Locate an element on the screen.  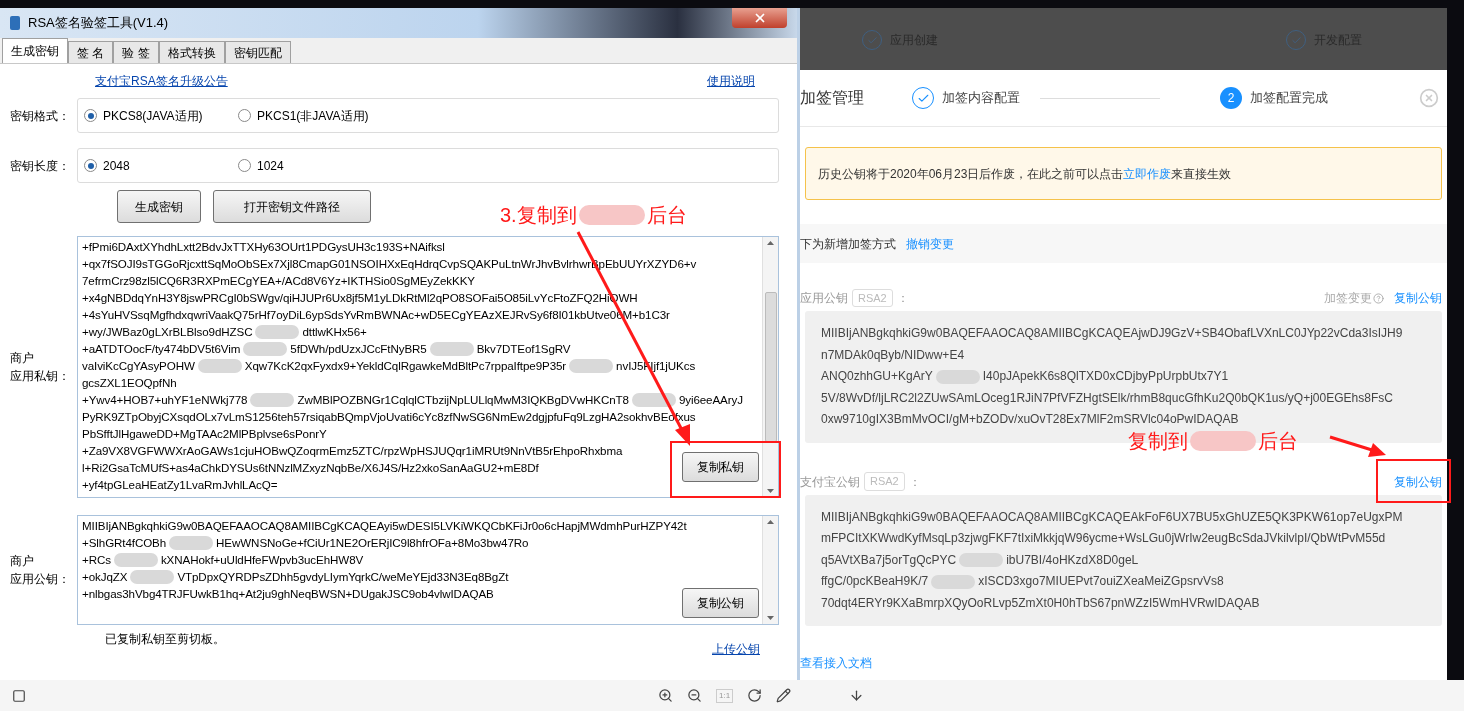
key-text: dttlwKHx56+ is located at coordinates (334, 332).